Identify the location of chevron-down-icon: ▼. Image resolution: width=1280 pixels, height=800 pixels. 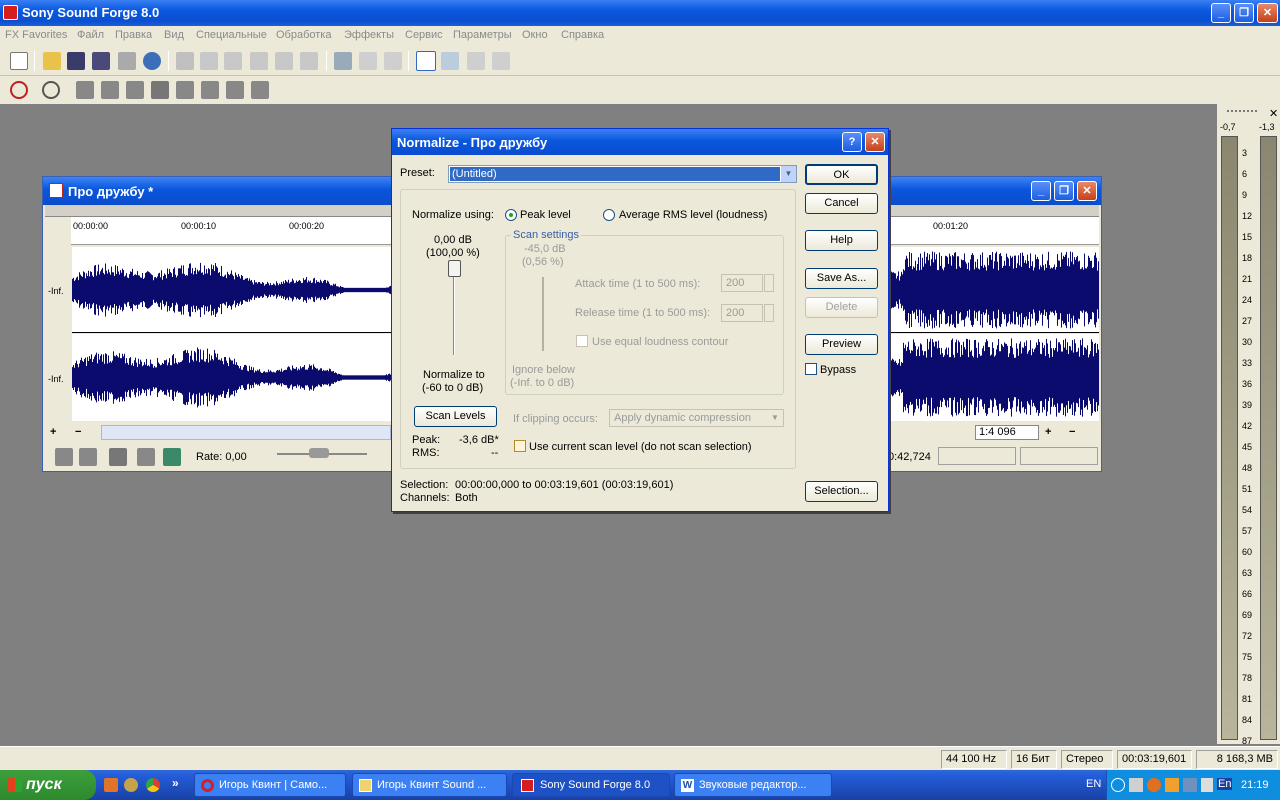
(788, 174).